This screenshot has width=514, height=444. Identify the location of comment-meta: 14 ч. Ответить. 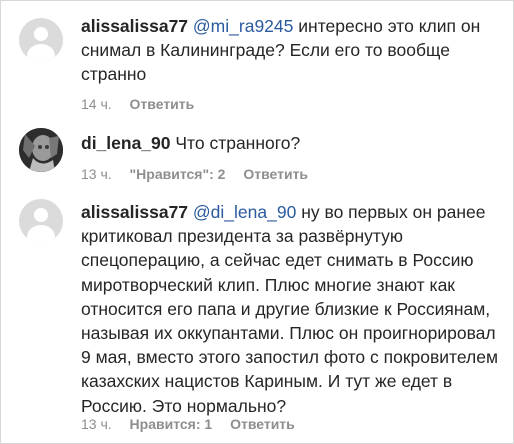
(144, 104).